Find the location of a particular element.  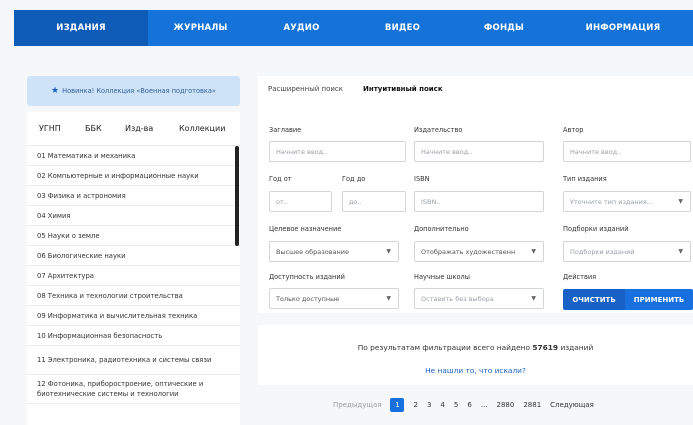

page-link-current: 1 is located at coordinates (397, 405).